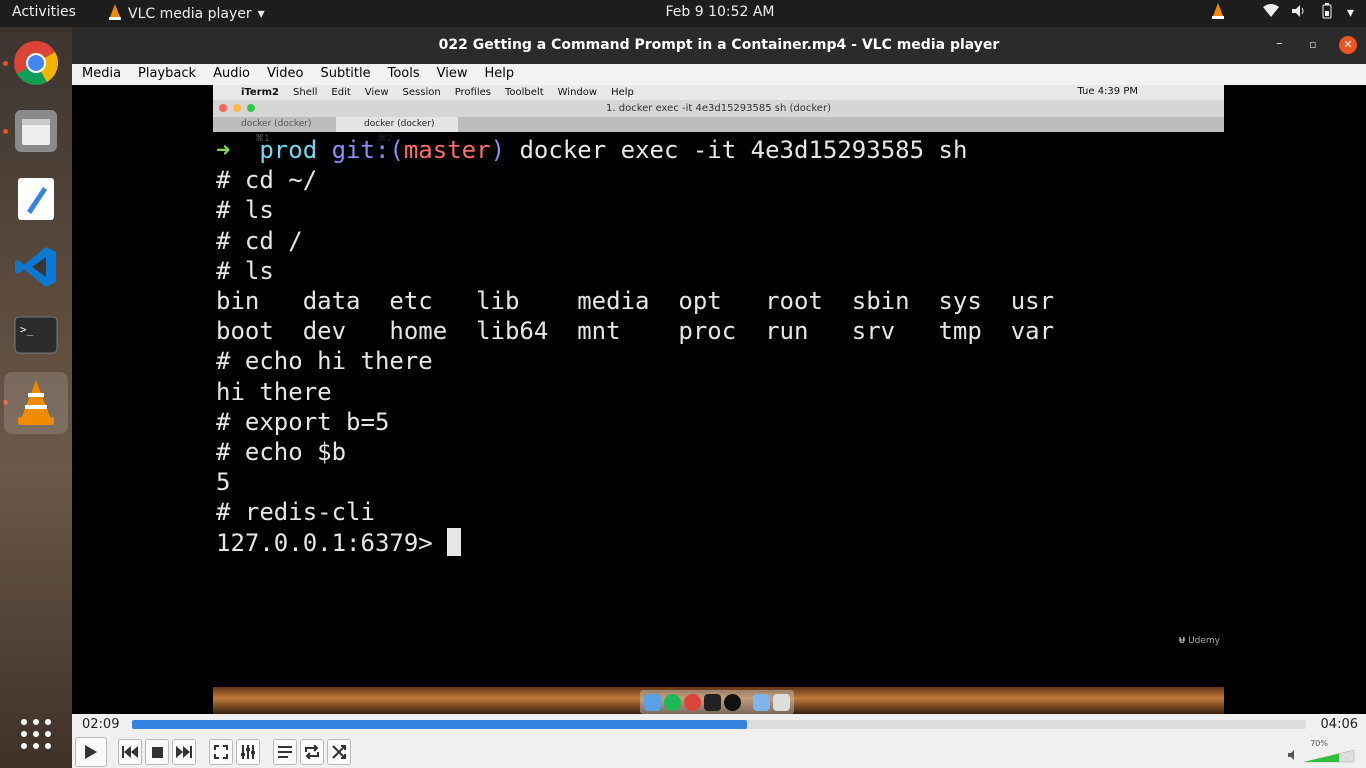 The height and width of the screenshot is (768, 1366). Describe the element at coordinates (397, 130) in the screenshot. I see `iterm-tab-2: docker (docker) ⌘2` at that location.